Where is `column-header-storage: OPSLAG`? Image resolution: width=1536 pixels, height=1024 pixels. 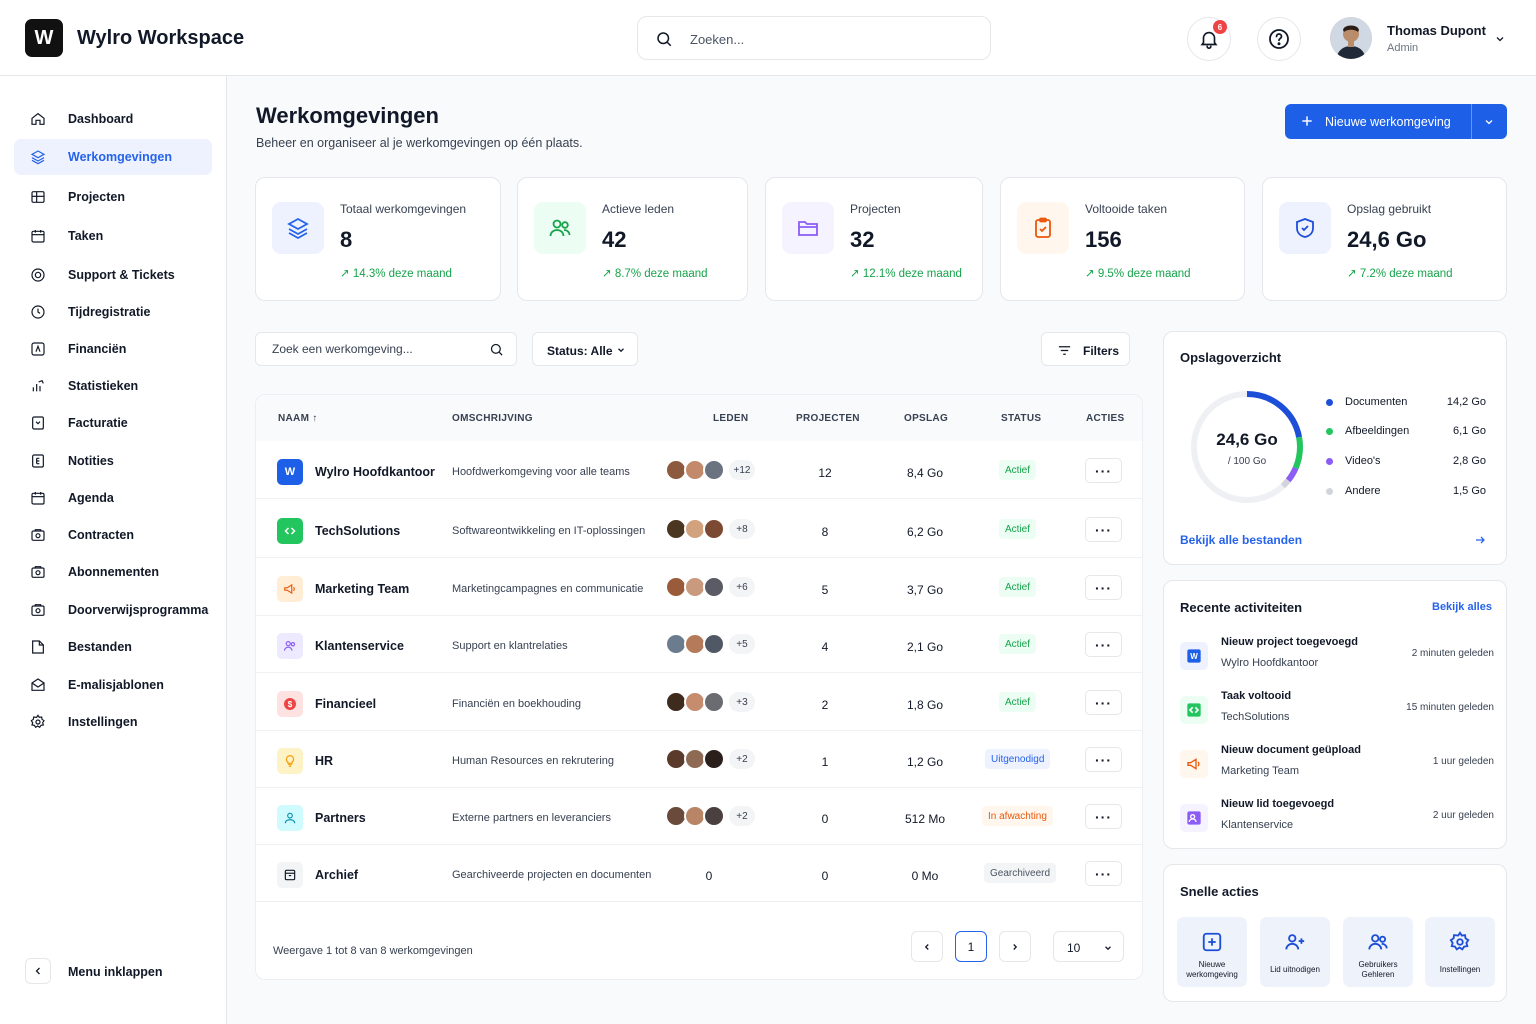 column-header-storage: OPSLAG is located at coordinates (926, 418).